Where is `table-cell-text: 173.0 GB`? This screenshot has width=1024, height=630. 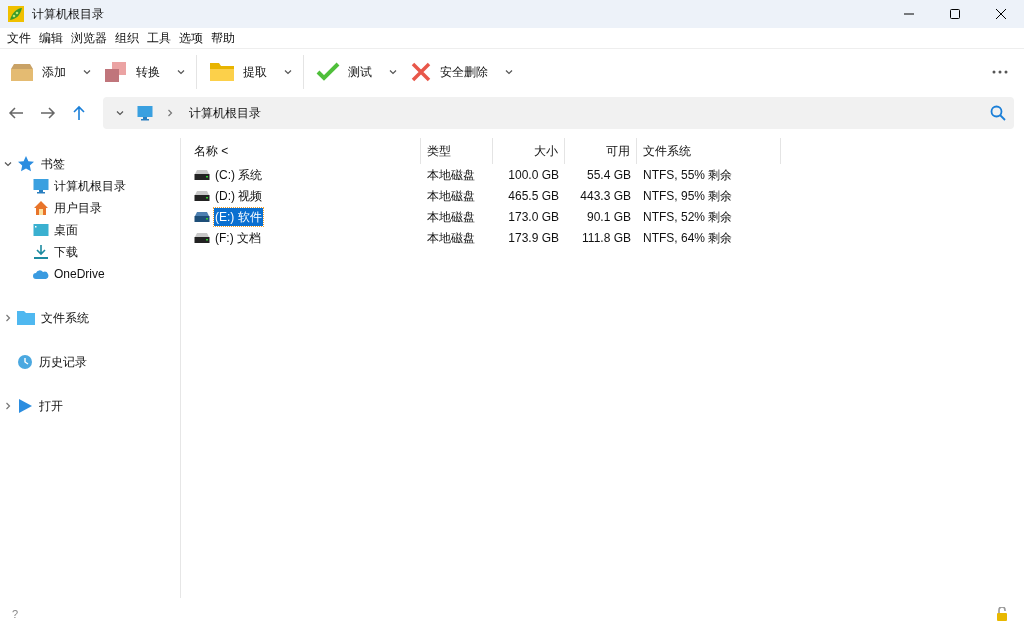 table-cell-text: 173.0 GB is located at coordinates (533, 217).